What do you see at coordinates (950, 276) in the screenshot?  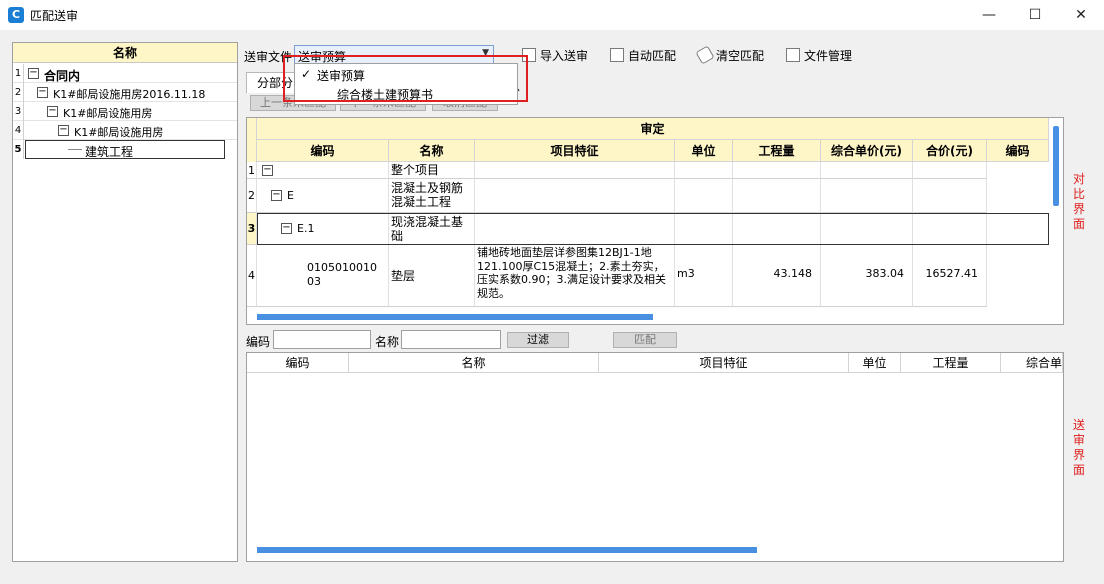 I see `total-cell: 16527.41` at bounding box center [950, 276].